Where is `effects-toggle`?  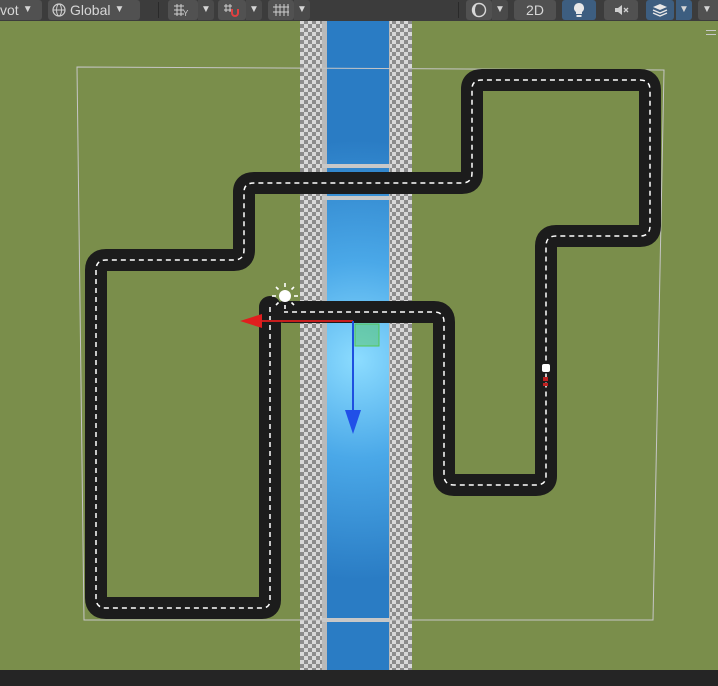 effects-toggle is located at coordinates (660, 10).